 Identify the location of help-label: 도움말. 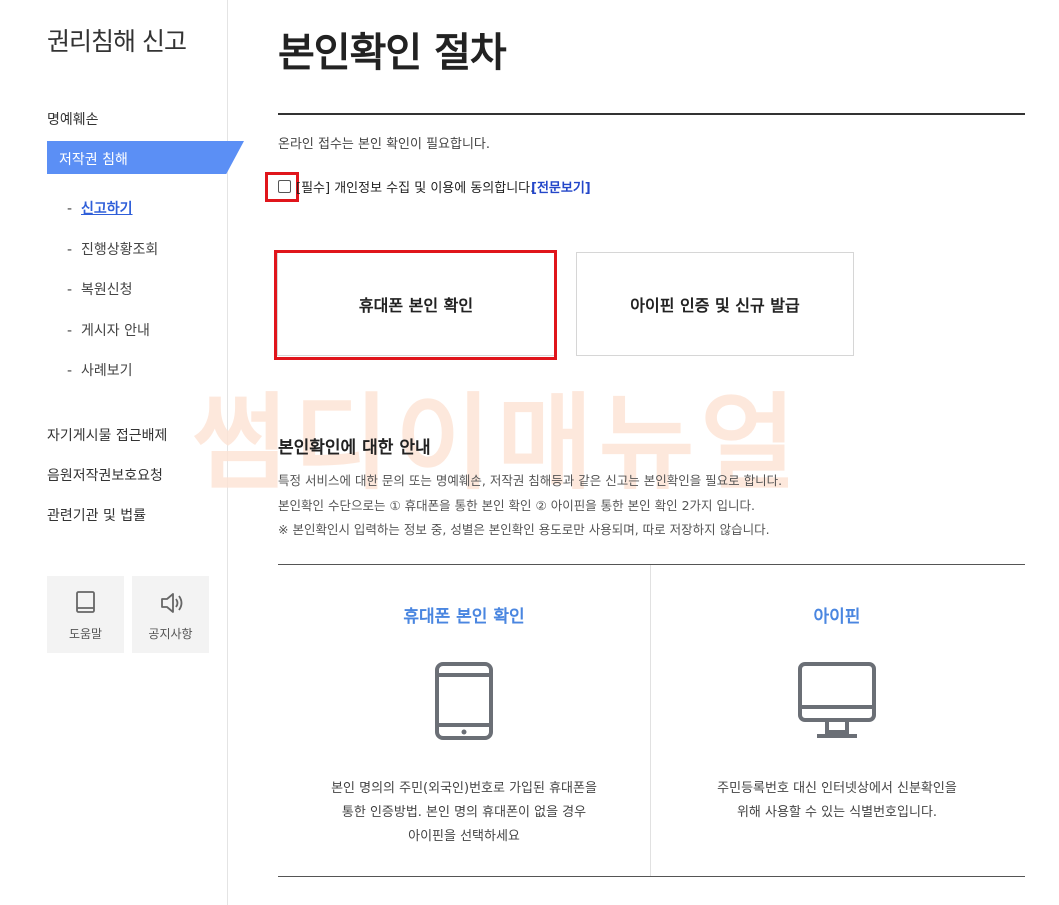
(85, 634).